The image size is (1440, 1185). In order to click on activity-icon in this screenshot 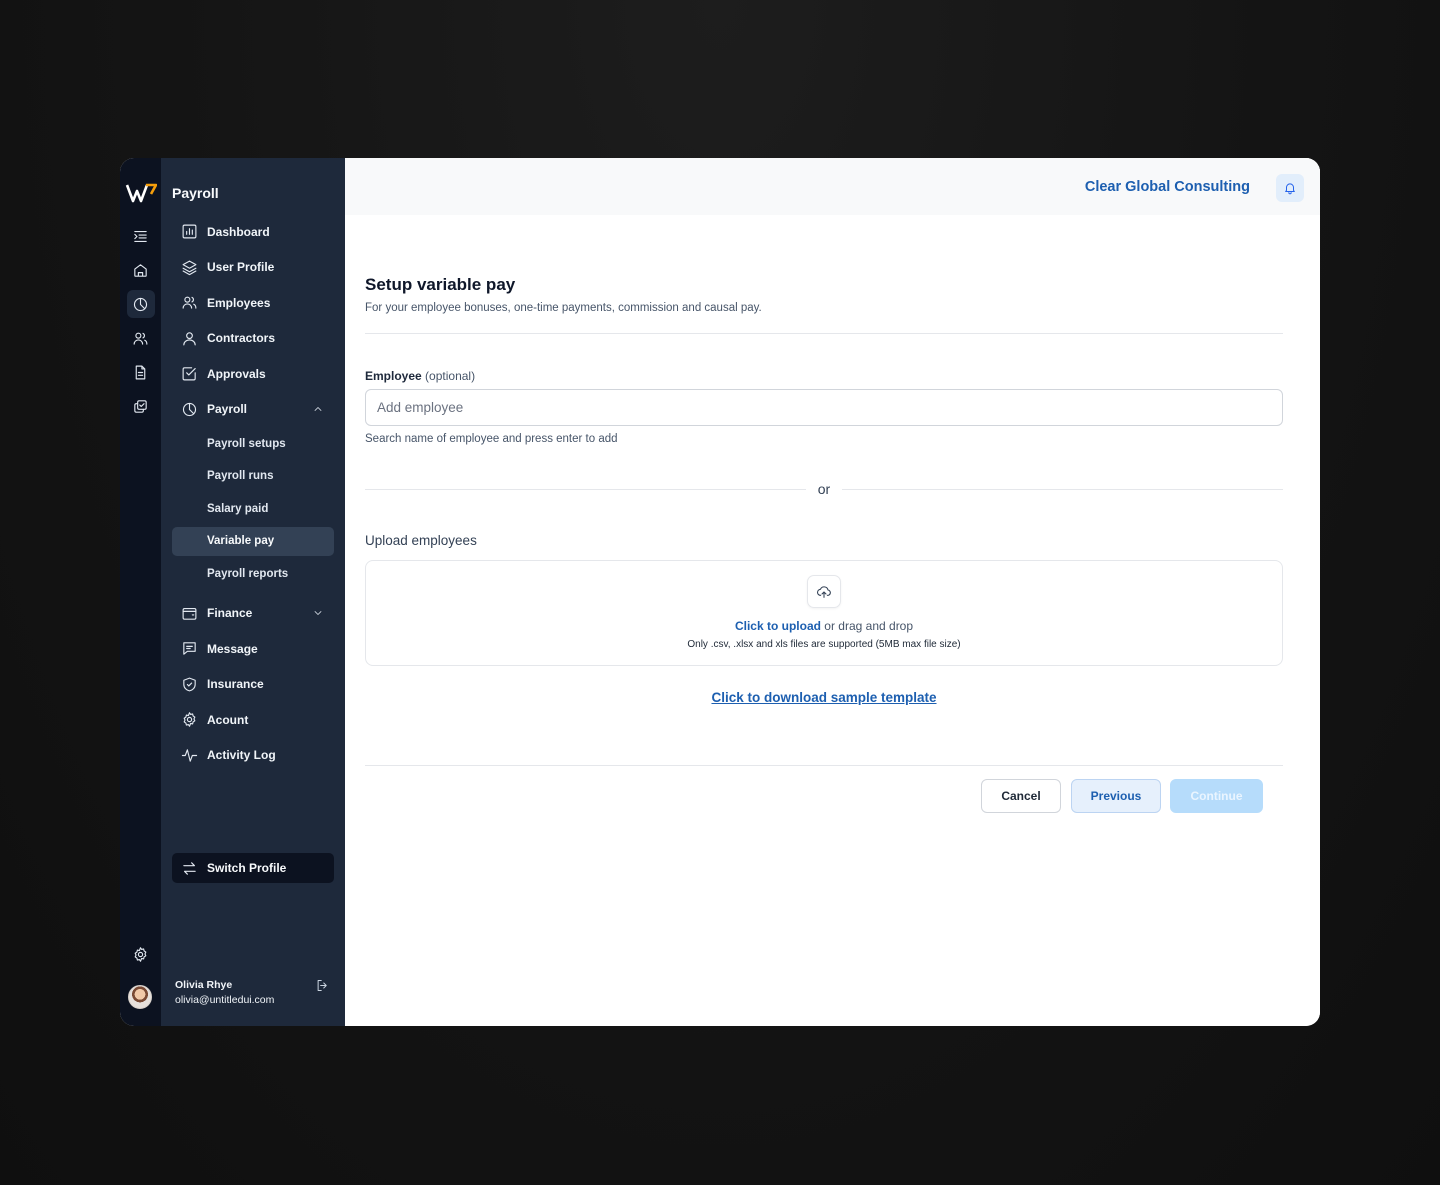, I will do `click(189, 755)`.